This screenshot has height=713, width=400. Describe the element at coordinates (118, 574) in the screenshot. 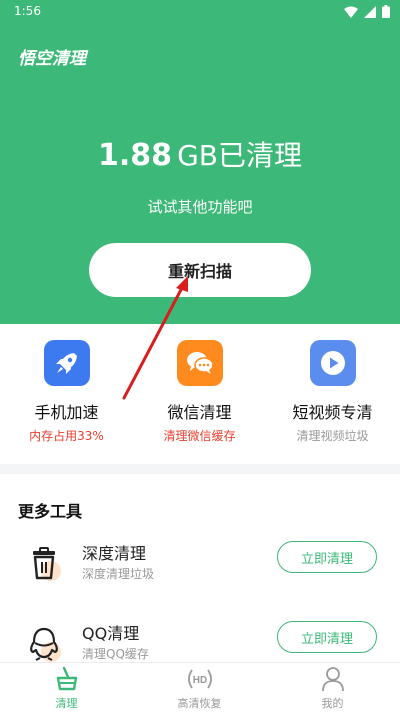

I see `tool-subtitle: 深度清理垃圾` at that location.